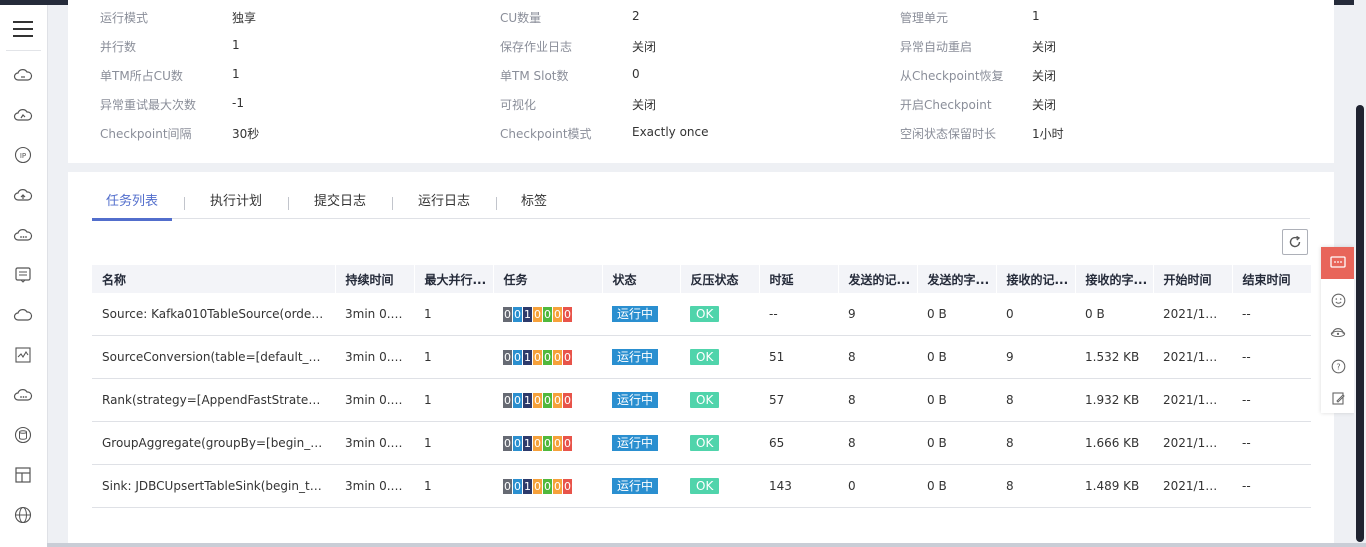  I want to click on tab-tags: 标签, so click(534, 203).